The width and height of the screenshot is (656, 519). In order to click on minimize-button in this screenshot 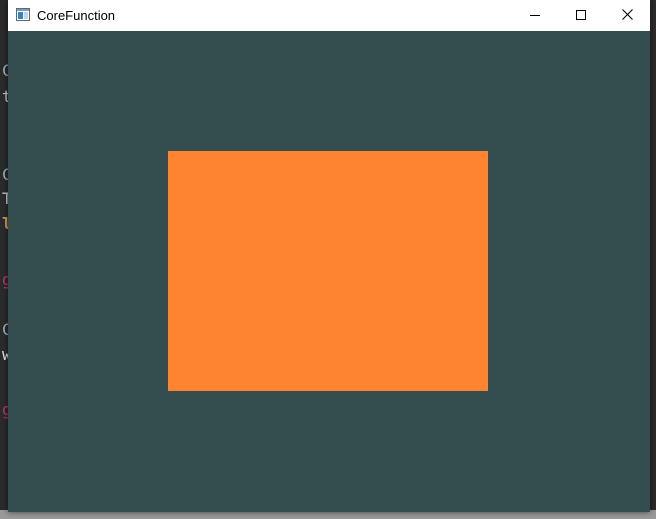, I will do `click(535, 15)`.